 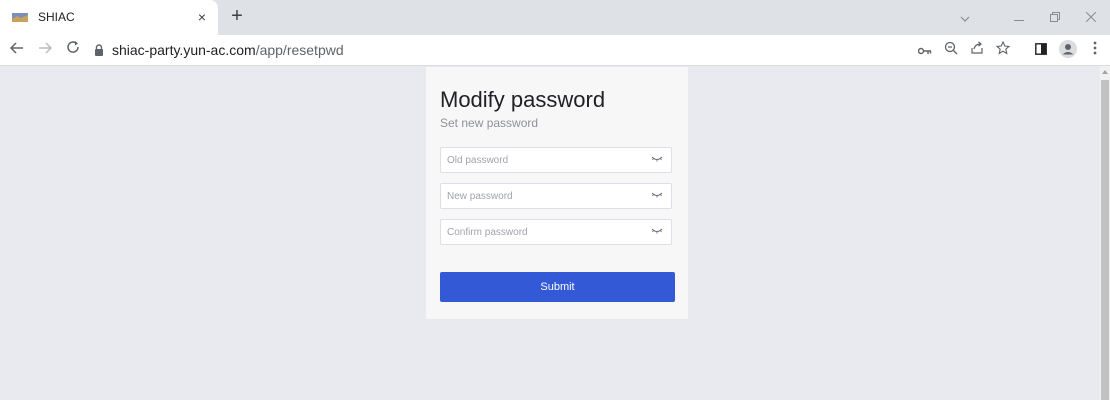 What do you see at coordinates (17, 50) in the screenshot?
I see `back-arrow-icon` at bounding box center [17, 50].